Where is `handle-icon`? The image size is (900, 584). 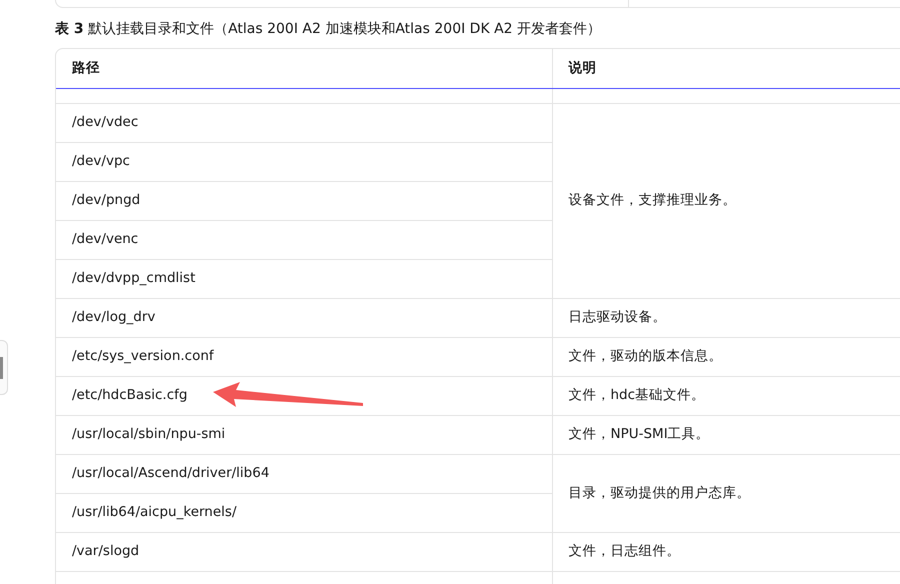 handle-icon is located at coordinates (1, 368).